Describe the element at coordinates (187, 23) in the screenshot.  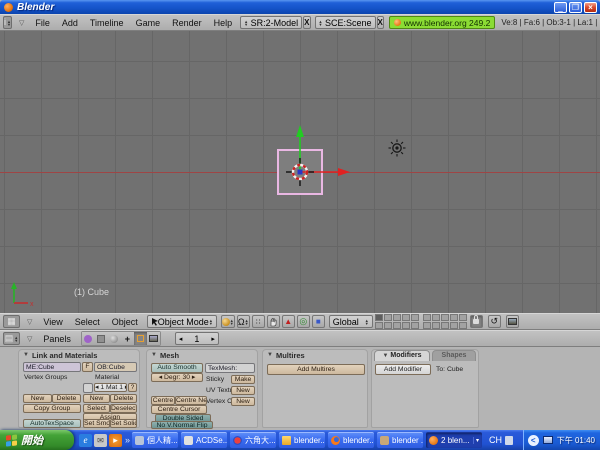
I see `menu-render: Render` at that location.